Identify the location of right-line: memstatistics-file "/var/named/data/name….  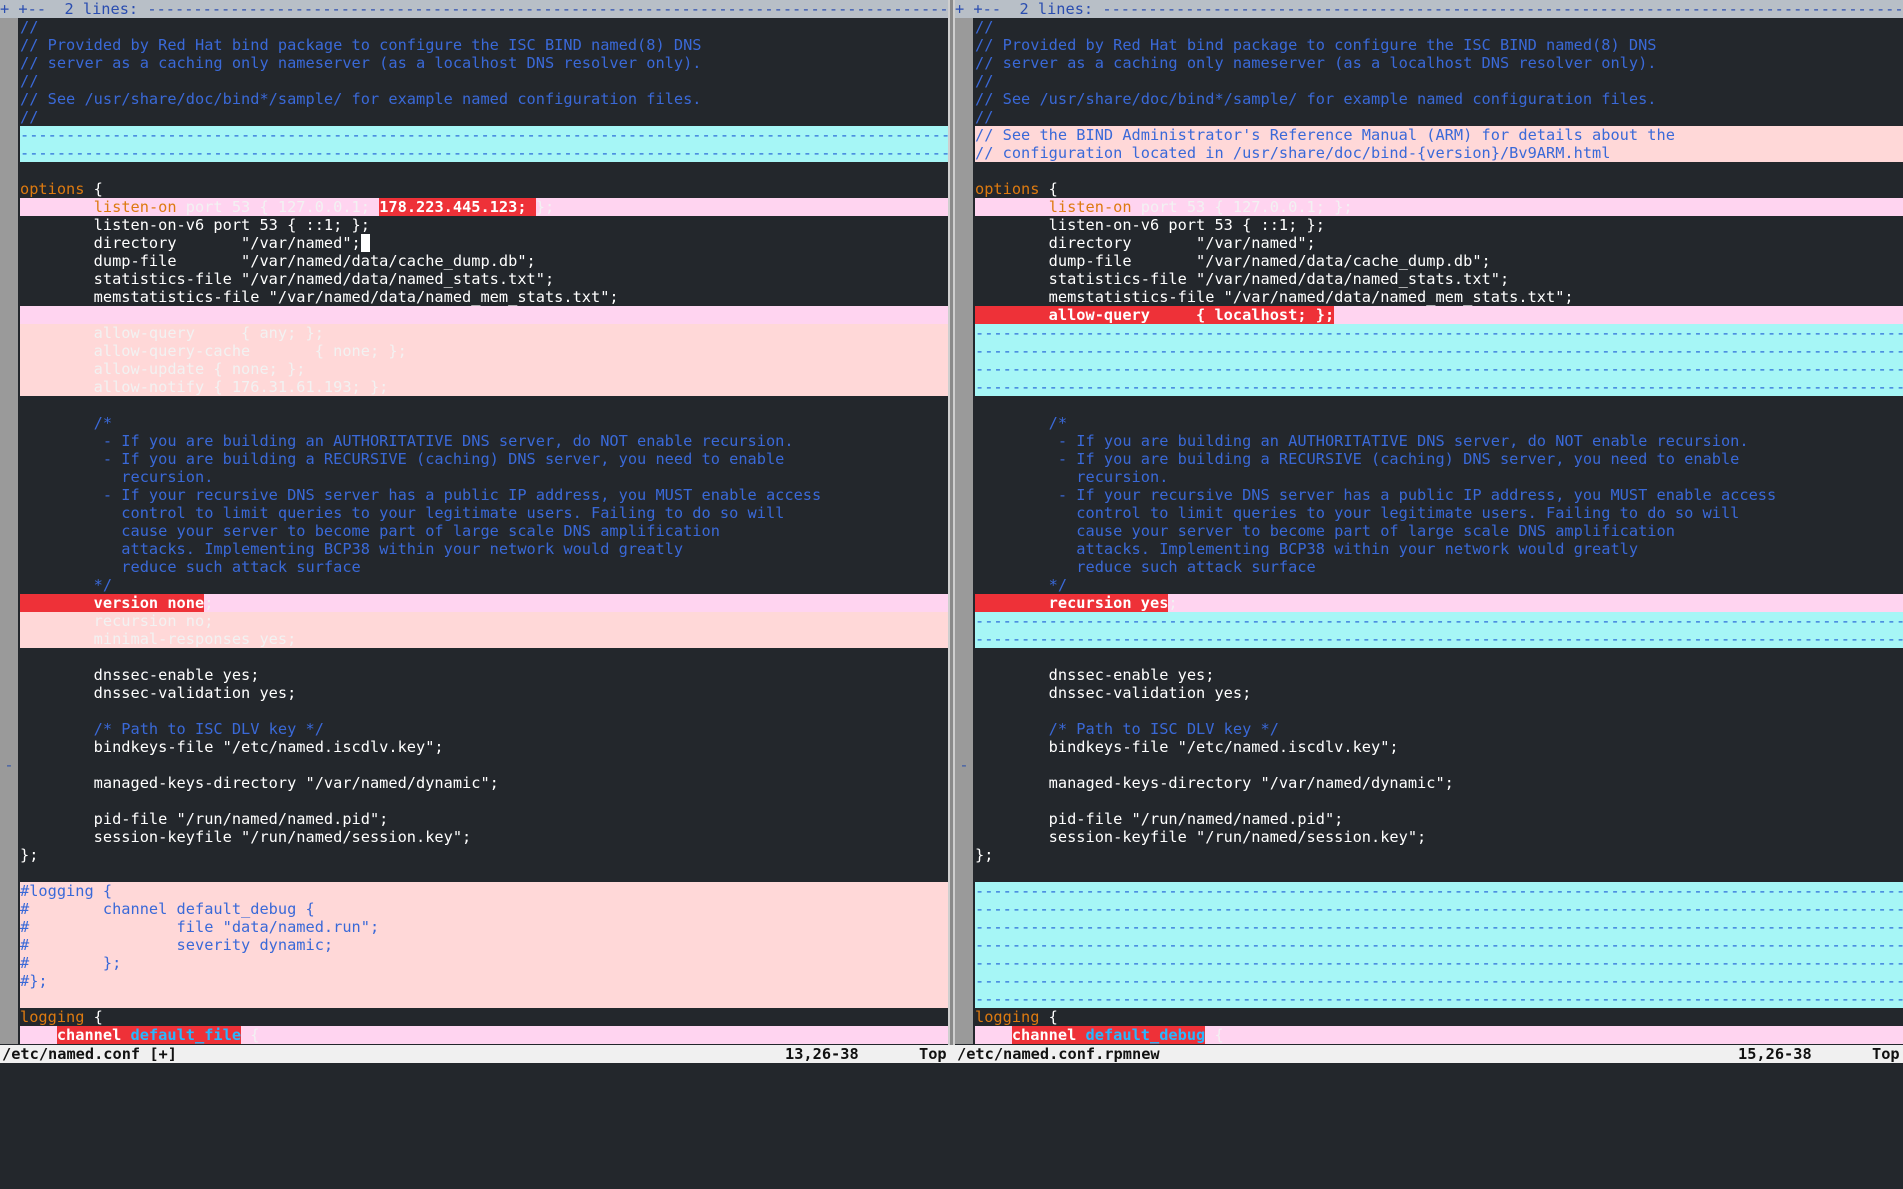
(1429, 297).